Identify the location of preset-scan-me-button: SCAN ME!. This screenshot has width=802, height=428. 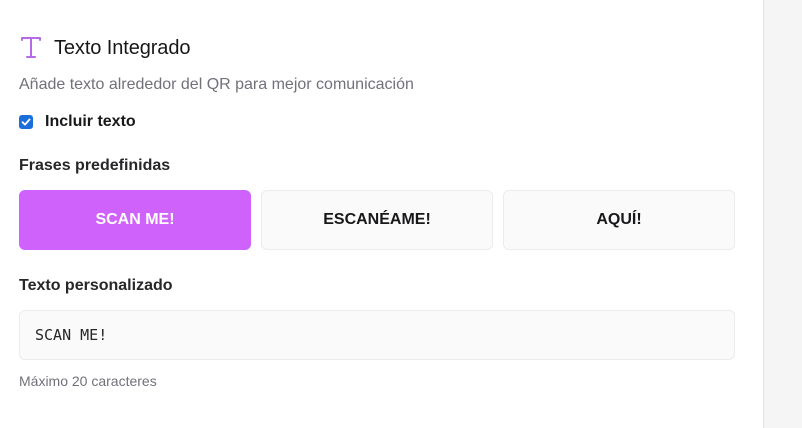
(135, 220).